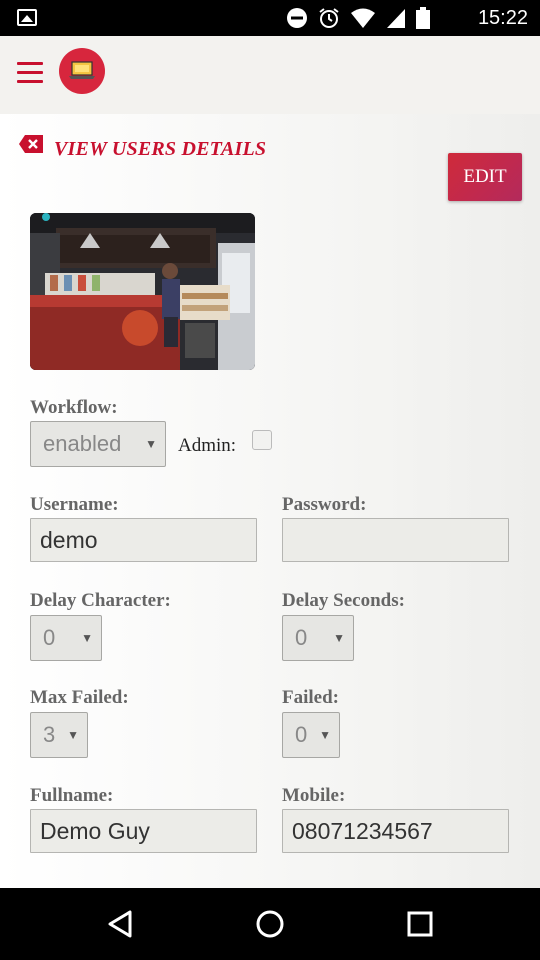 The image size is (540, 960). I want to click on wifi-icon, so click(363, 18).